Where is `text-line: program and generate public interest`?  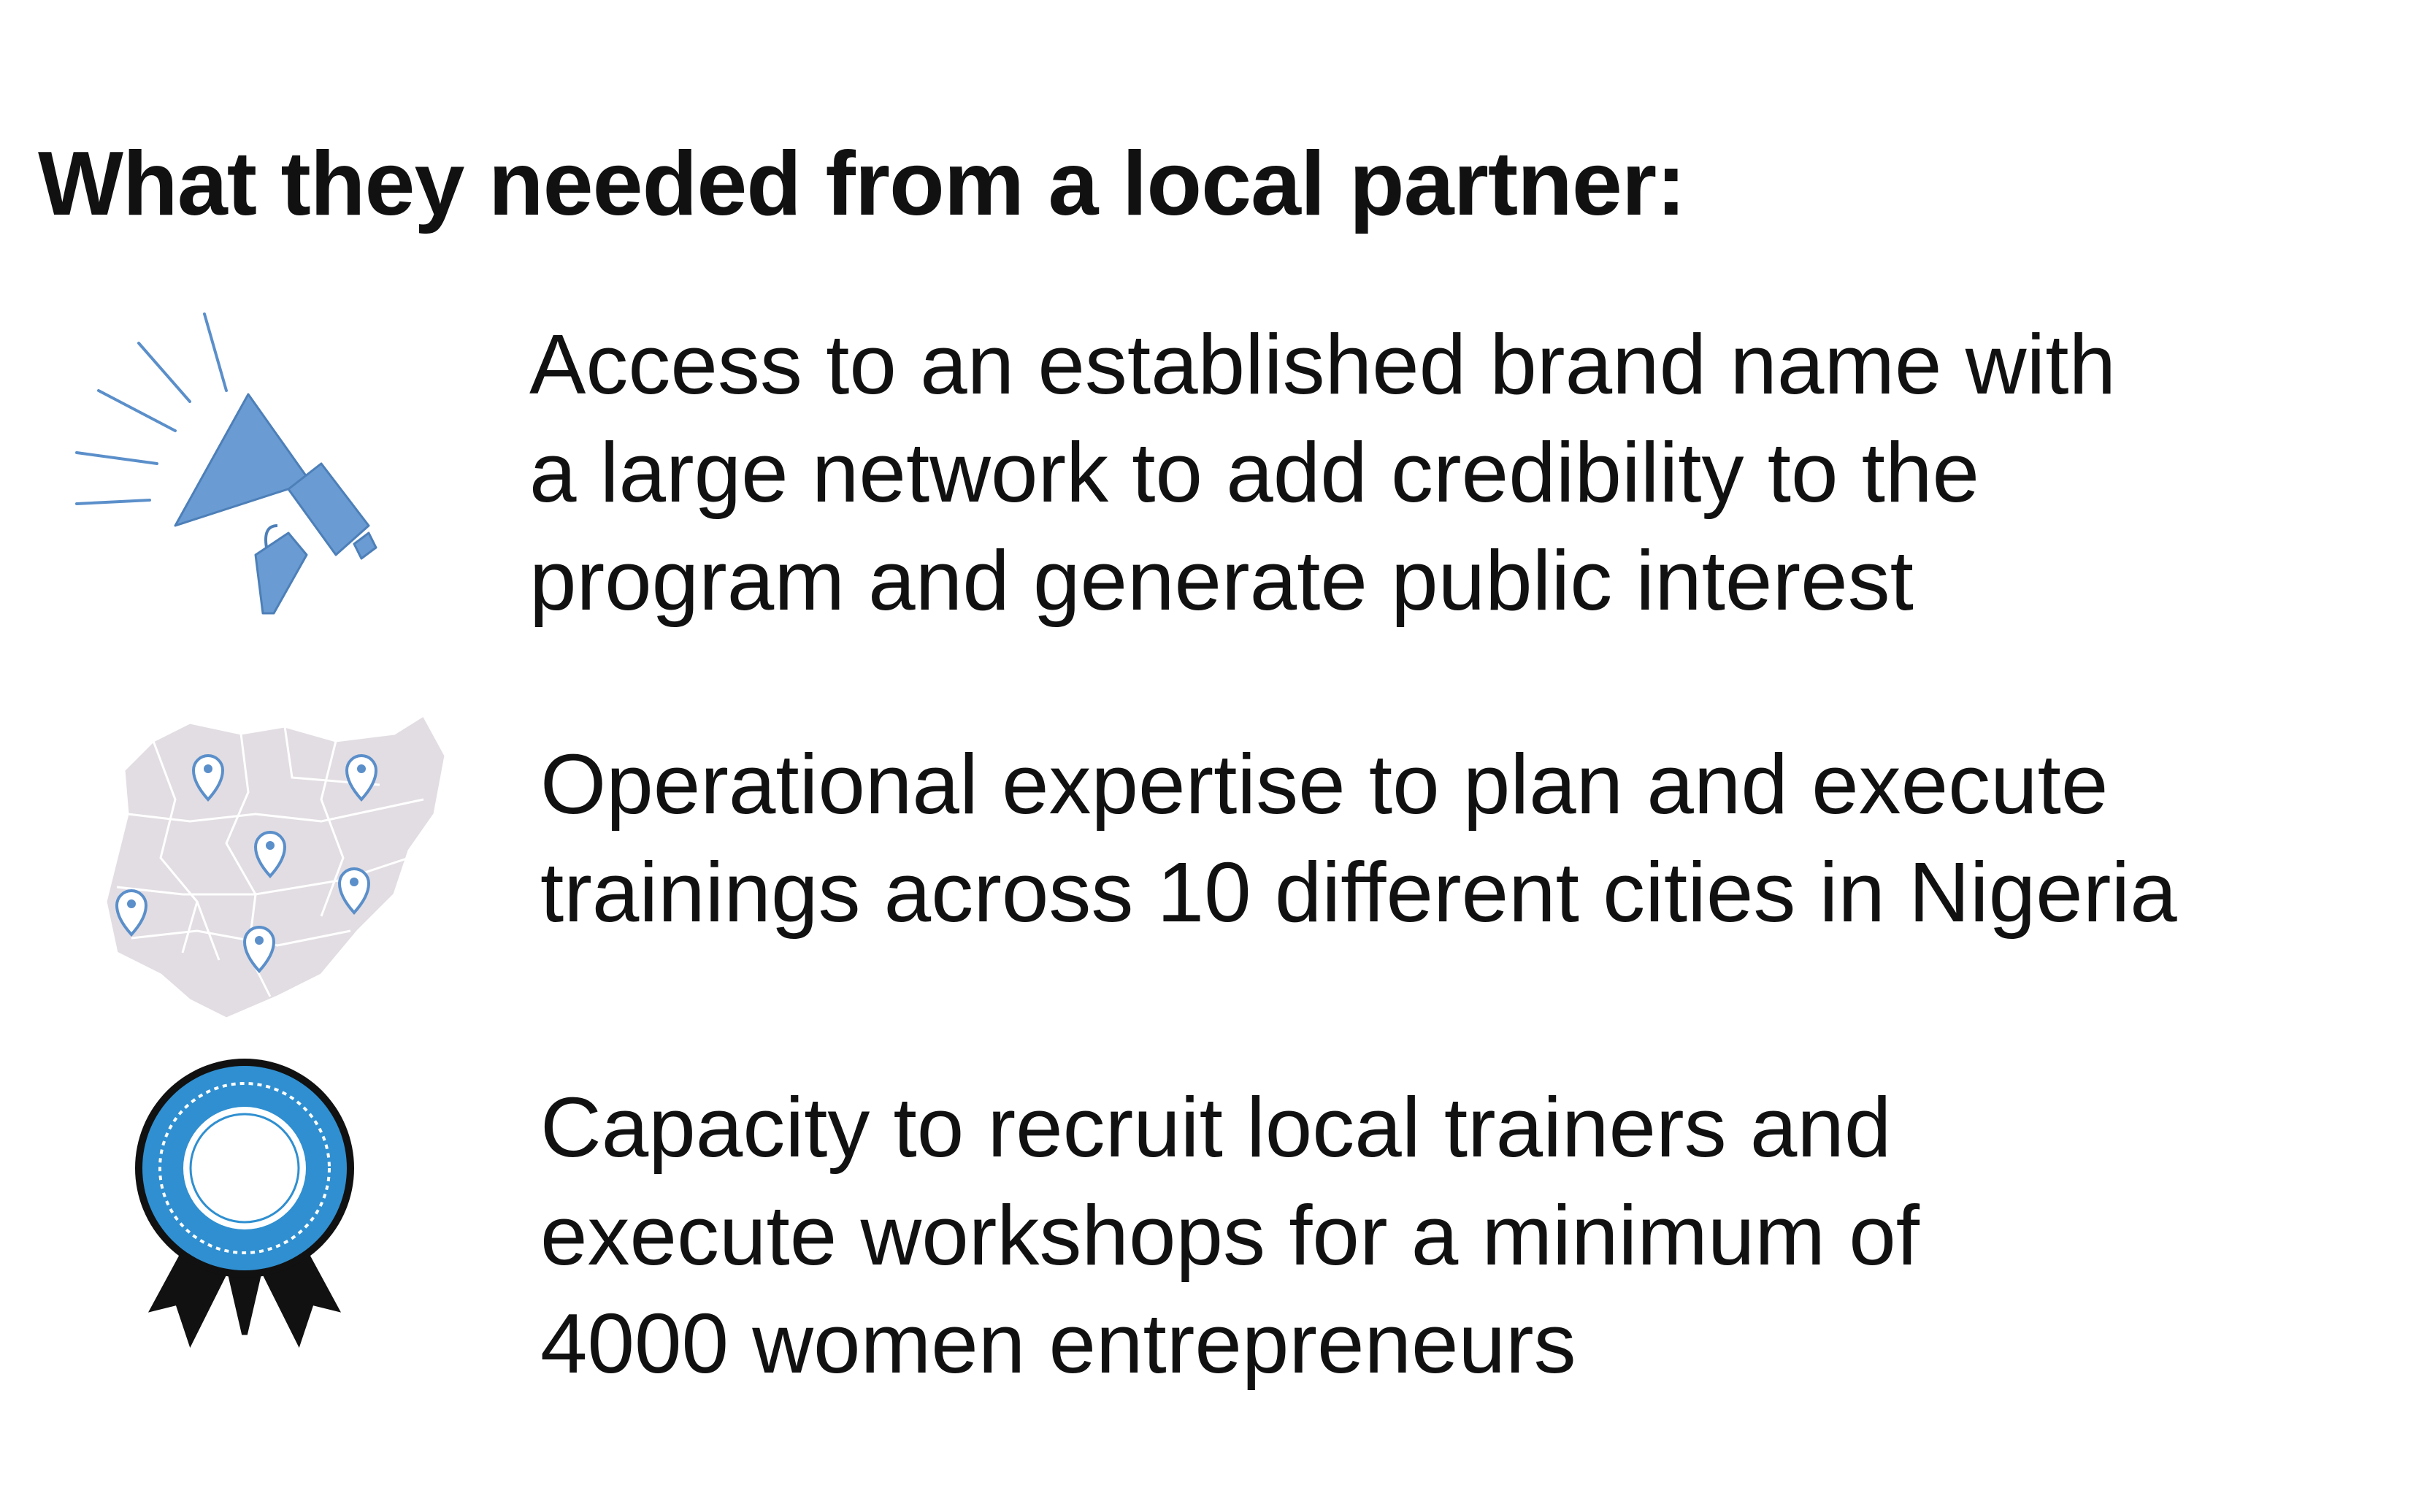 text-line: program and generate public interest is located at coordinates (1221, 580).